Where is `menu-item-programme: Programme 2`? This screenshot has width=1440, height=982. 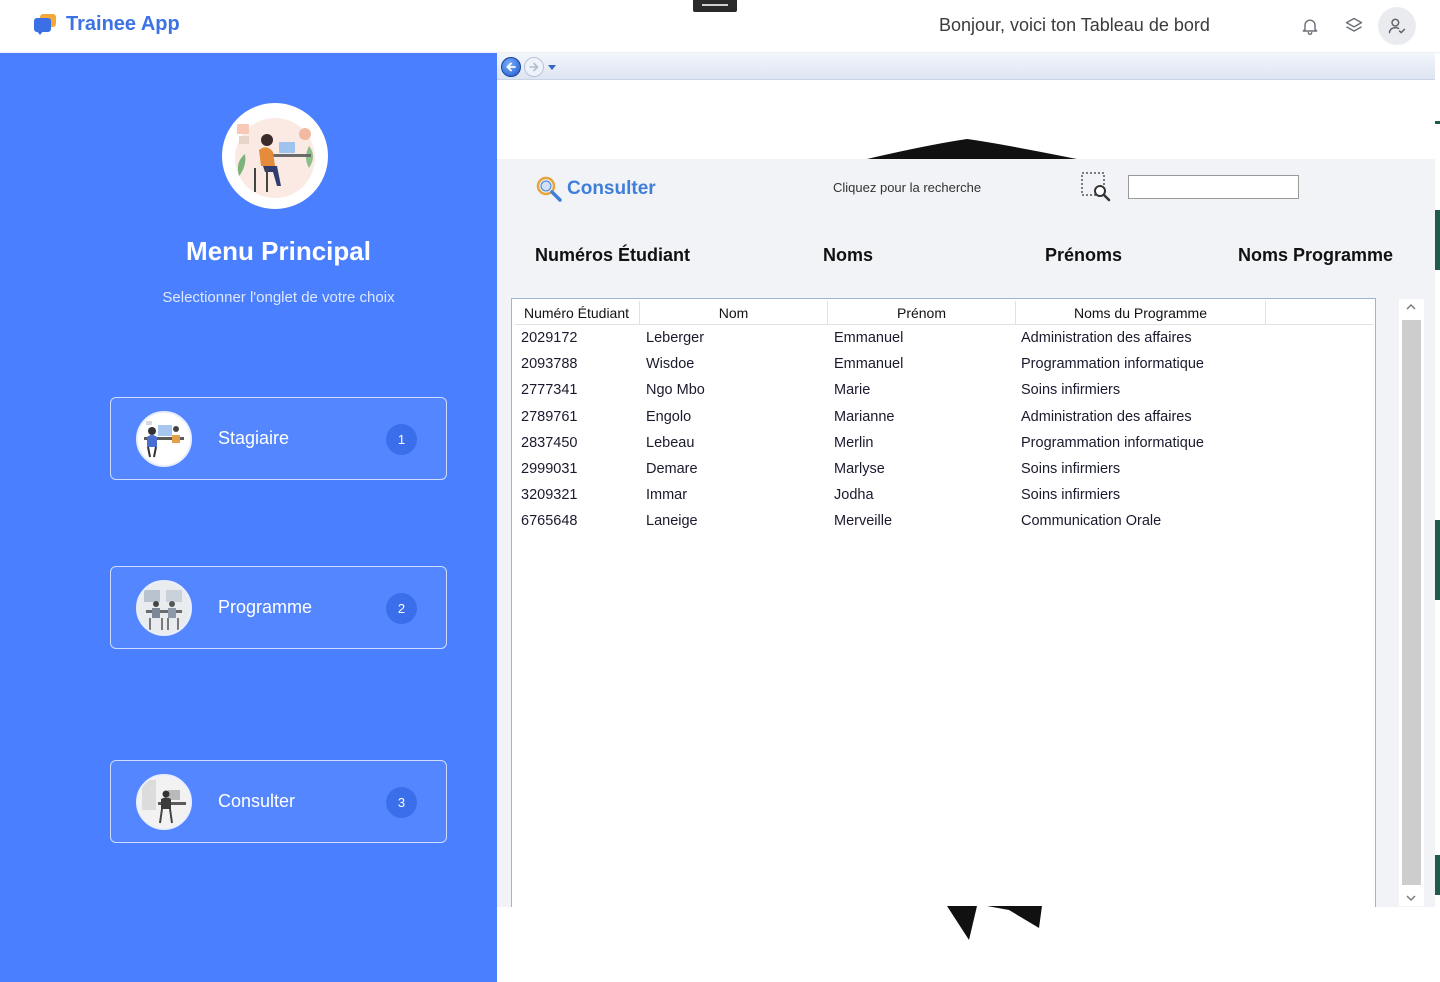
menu-item-programme: Programme 2 is located at coordinates (278, 607).